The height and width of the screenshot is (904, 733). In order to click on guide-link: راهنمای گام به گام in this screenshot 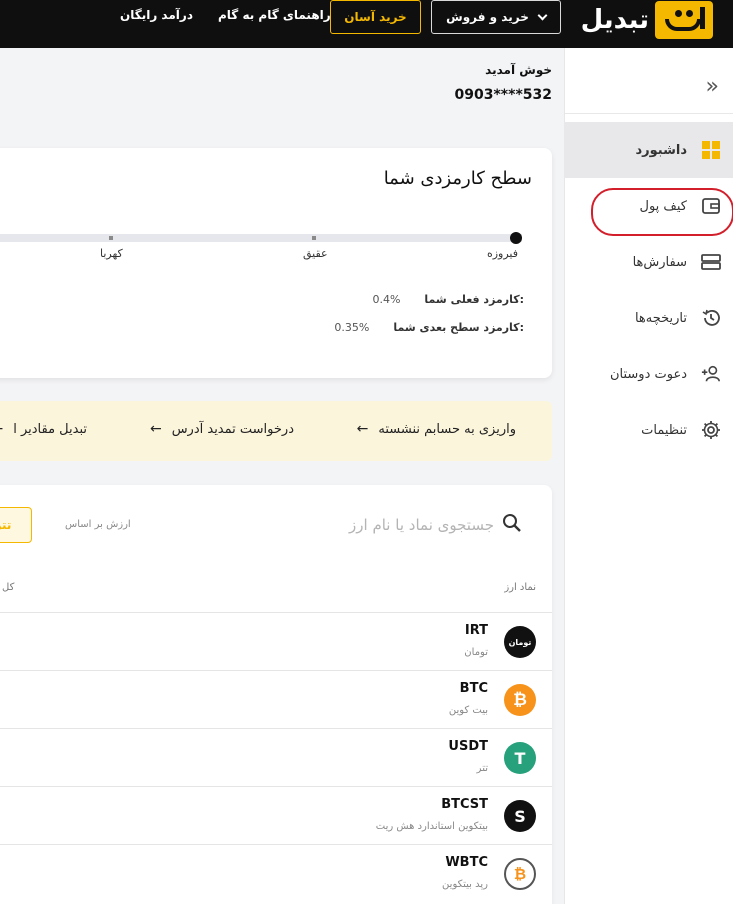, I will do `click(274, 15)`.